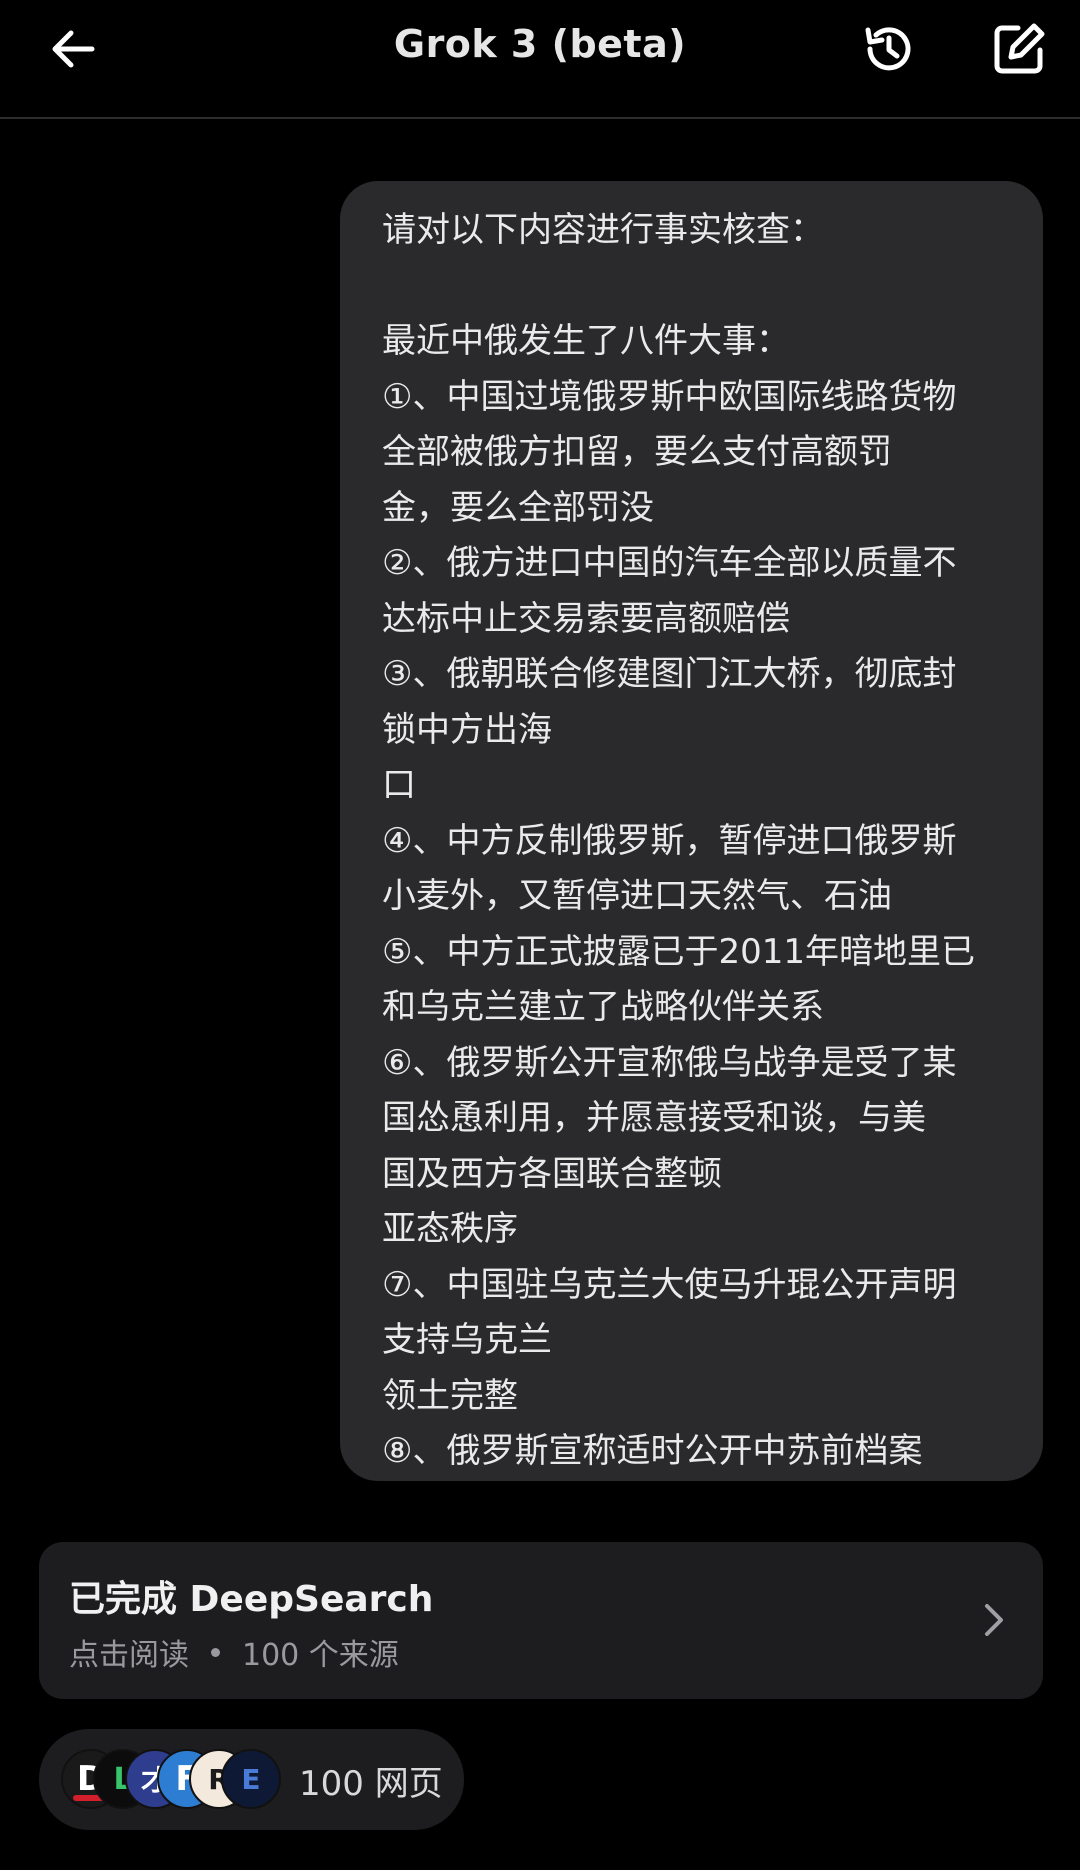 The width and height of the screenshot is (1080, 1870). I want to click on deepsearch-title: 已完成 DeepSearch, so click(251, 1599).